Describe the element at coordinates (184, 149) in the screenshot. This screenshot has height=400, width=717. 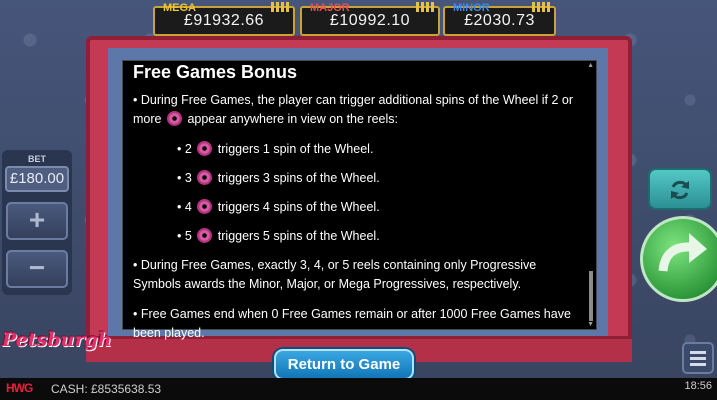
I see `trigger-count: • 2` at that location.